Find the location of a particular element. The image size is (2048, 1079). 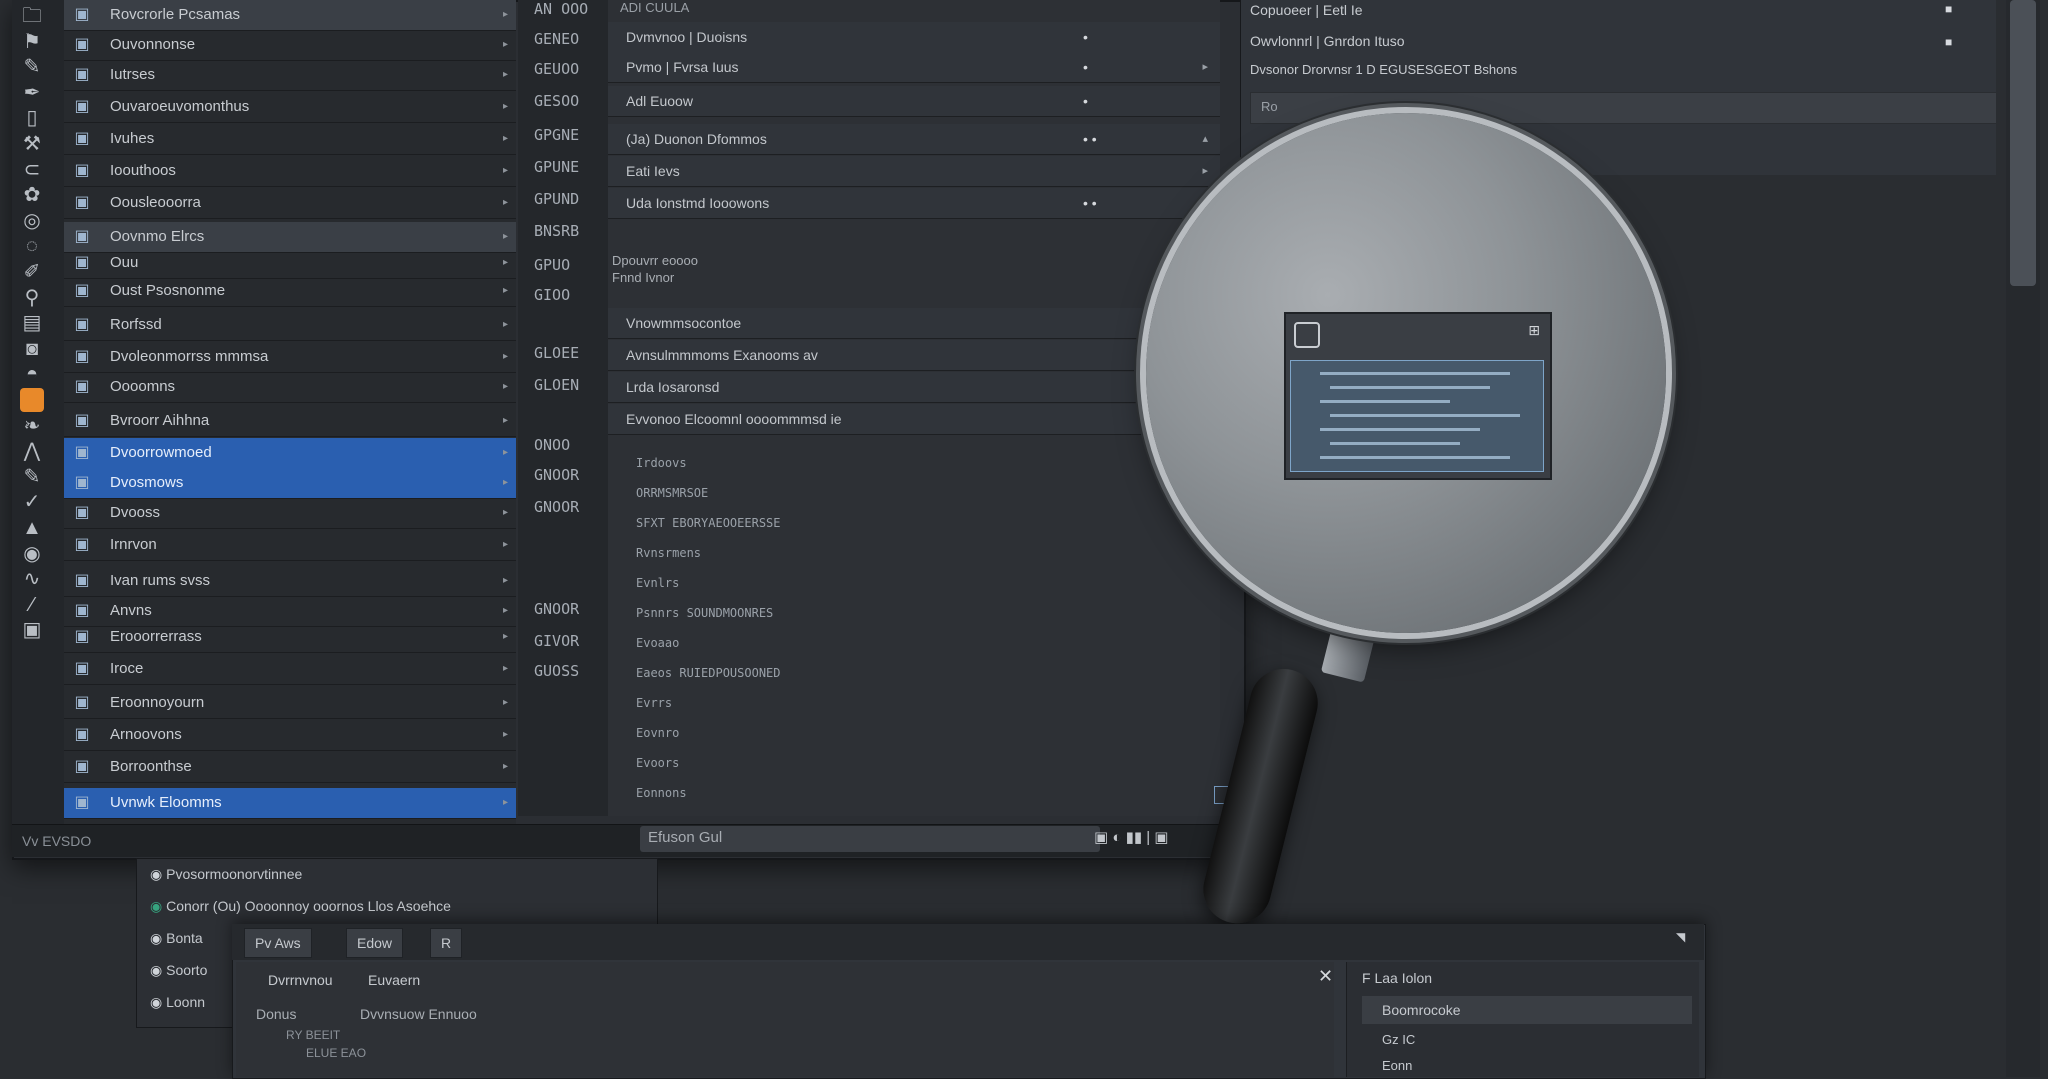

scrollbar-thumb is located at coordinates (2023, 143).